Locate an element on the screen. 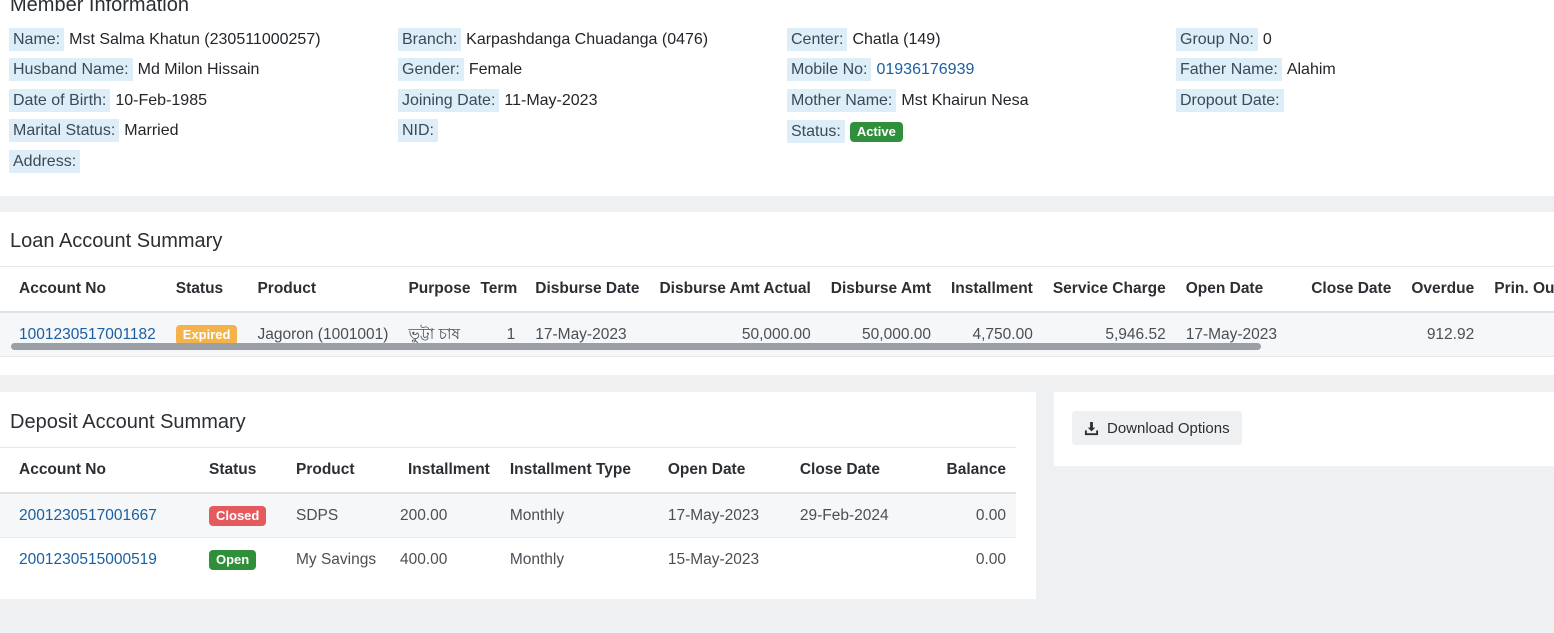 Image resolution: width=1554 pixels, height=633 pixels. nid-value is located at coordinates (440, 130).